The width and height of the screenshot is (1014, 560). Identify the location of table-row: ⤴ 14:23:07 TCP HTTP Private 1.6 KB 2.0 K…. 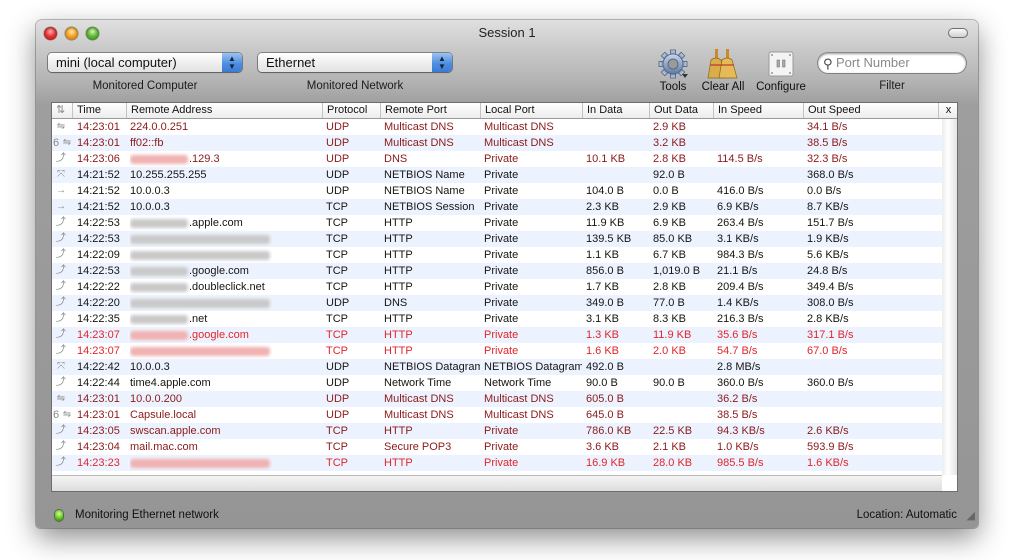
(497, 351).